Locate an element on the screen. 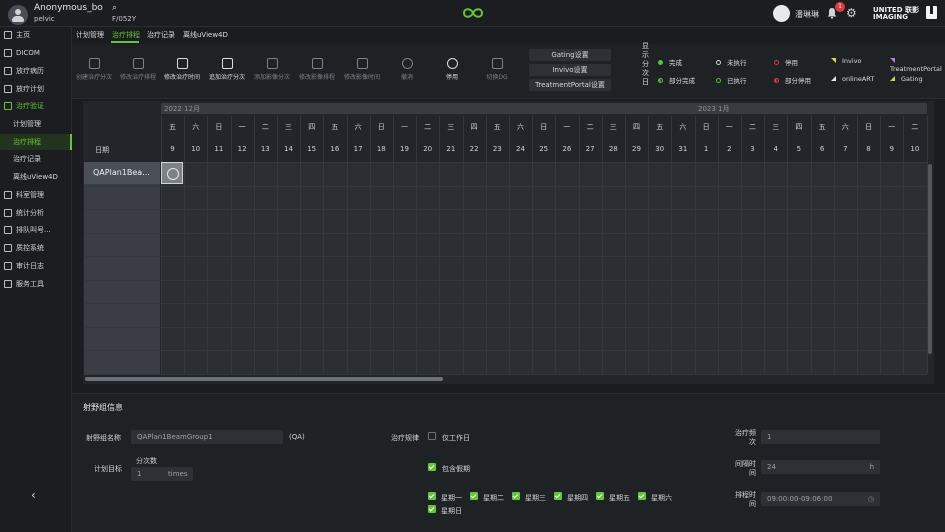 This screenshot has width=945, height=532. tab-treatment-record: 治疗记录 is located at coordinates (161, 35).